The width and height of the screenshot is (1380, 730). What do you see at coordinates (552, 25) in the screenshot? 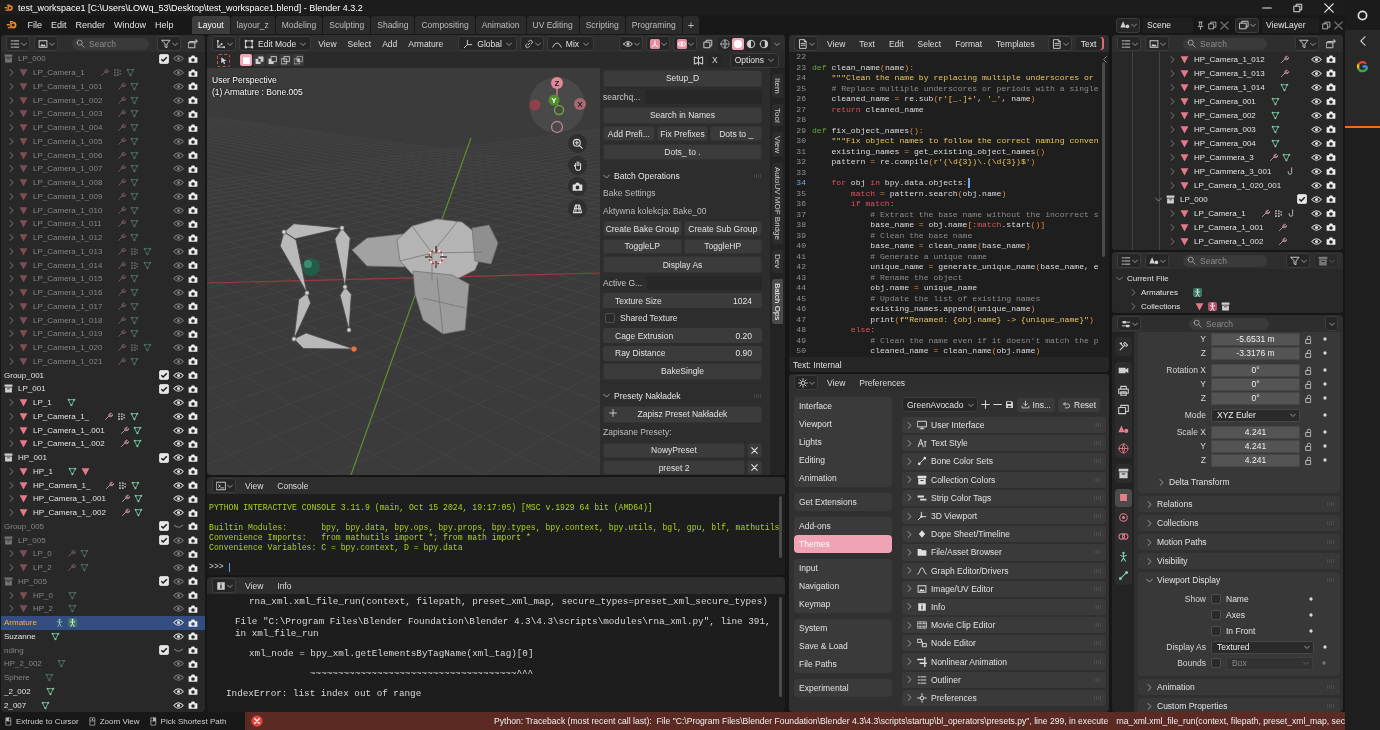
I see `workspace-tab: UV Editing` at bounding box center [552, 25].